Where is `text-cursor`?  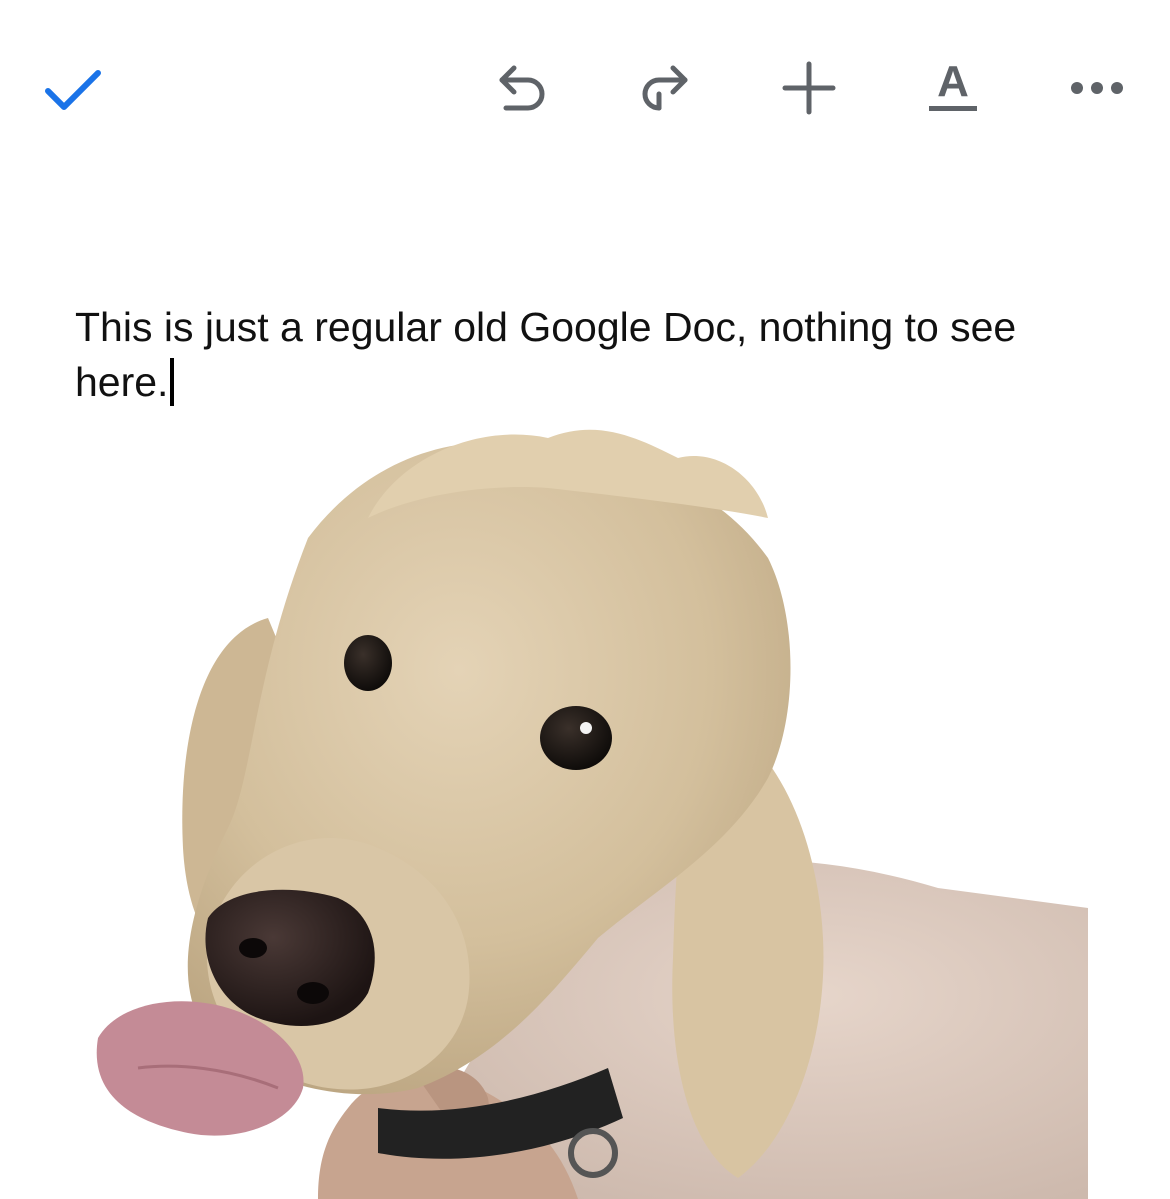
text-cursor is located at coordinates (172, 382).